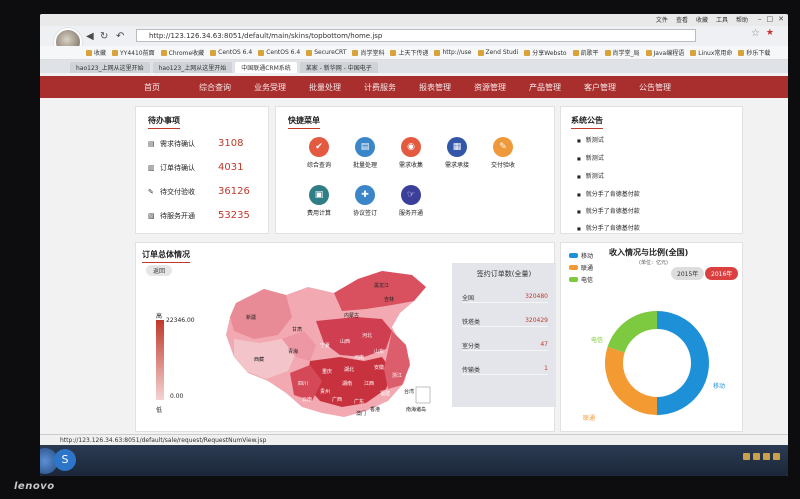 Image resolution: width=800 pixels, height=499 pixels. What do you see at coordinates (133, 52) in the screenshot?
I see `favorite-item: YY4410前面` at bounding box center [133, 52].